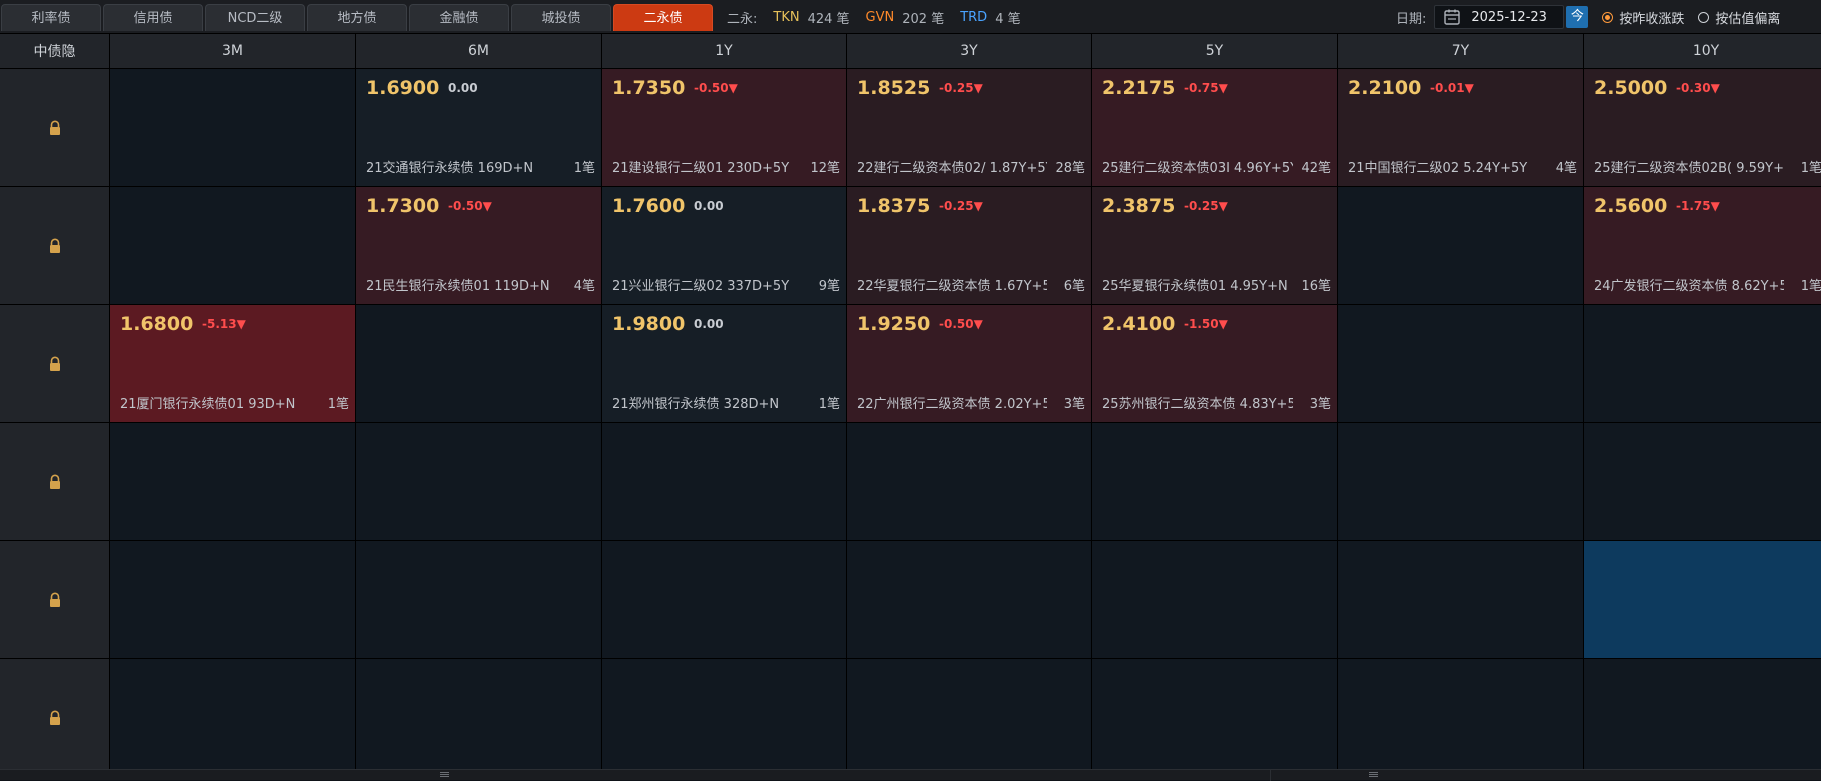  I want to click on radio-checked-icon, so click(1608, 17).